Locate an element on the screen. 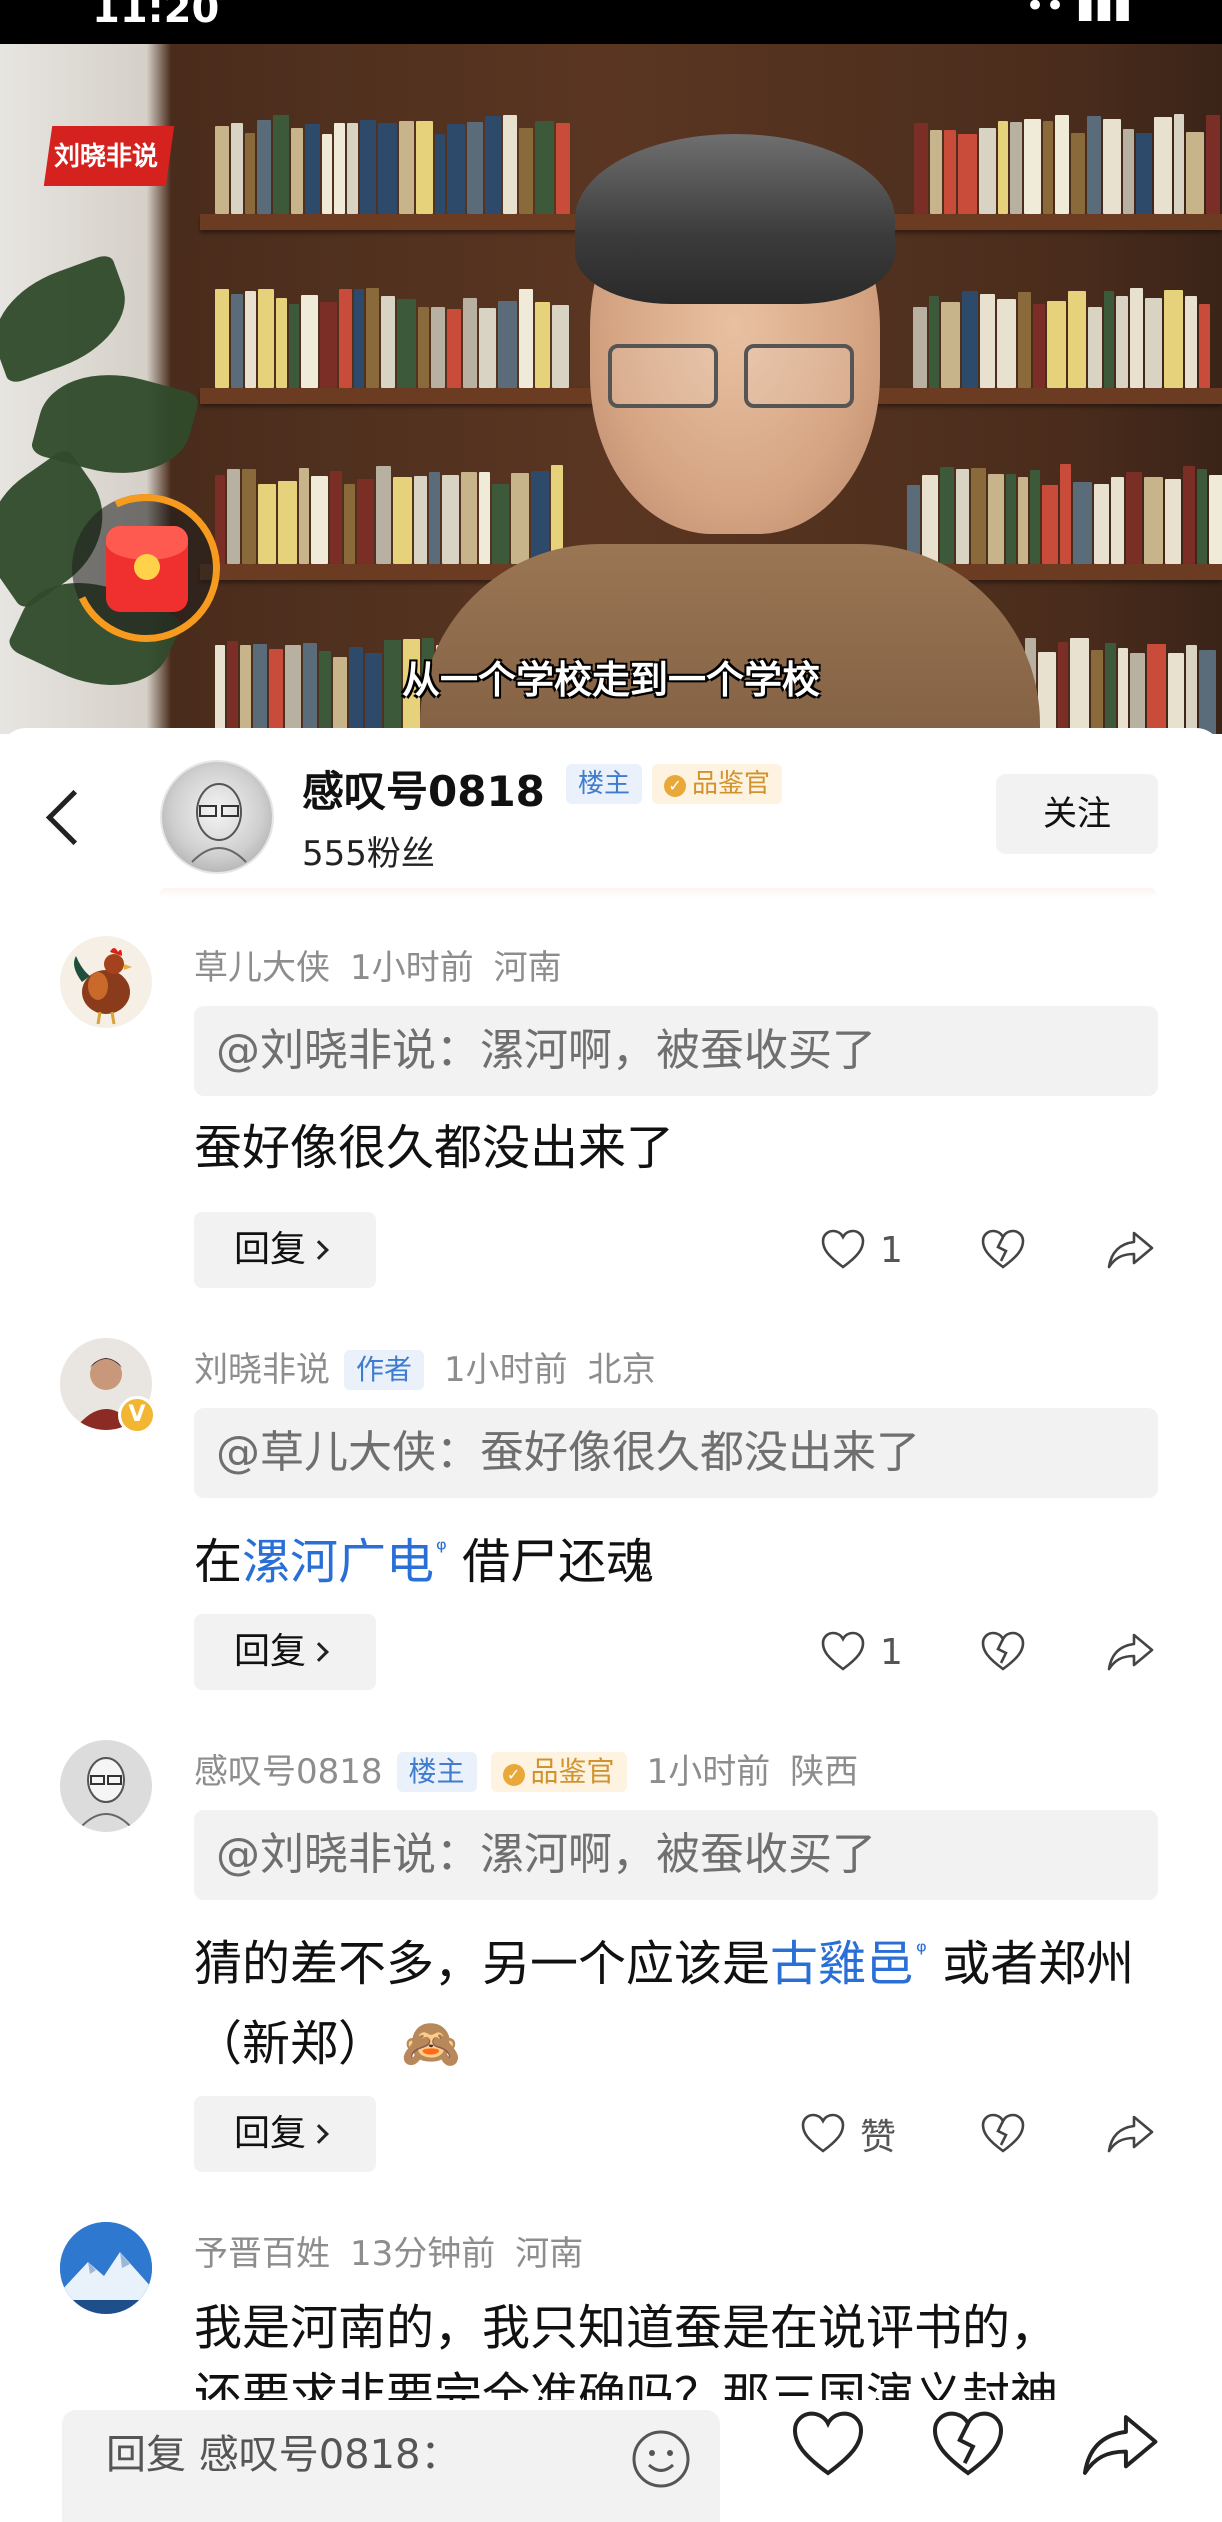 The height and width of the screenshot is (2522, 1222). bottom-bar: 回复 感叹号0818： is located at coordinates (611, 2461).